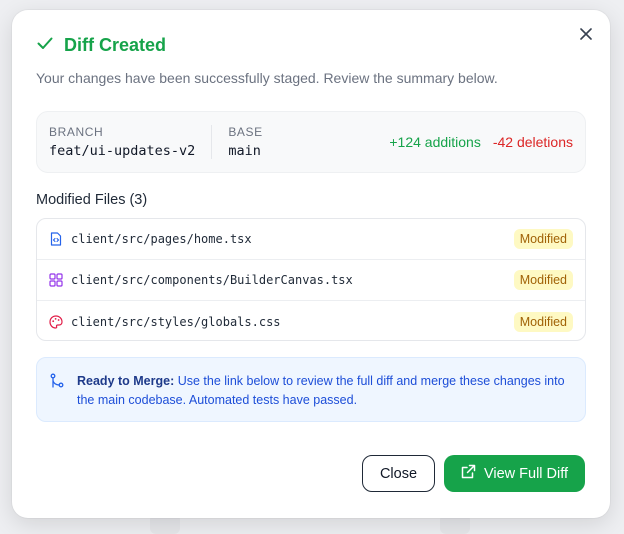 The height and width of the screenshot is (534, 624). Describe the element at coordinates (398, 473) in the screenshot. I see `close-button: Close` at that location.